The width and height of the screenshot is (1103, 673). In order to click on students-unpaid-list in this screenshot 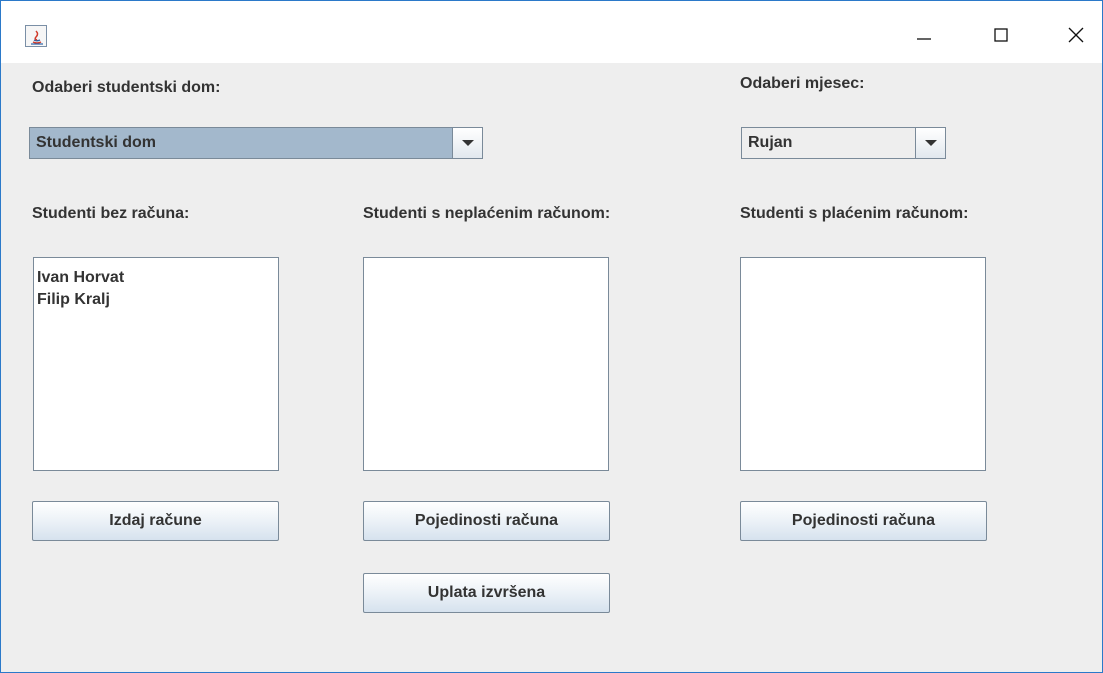, I will do `click(486, 364)`.